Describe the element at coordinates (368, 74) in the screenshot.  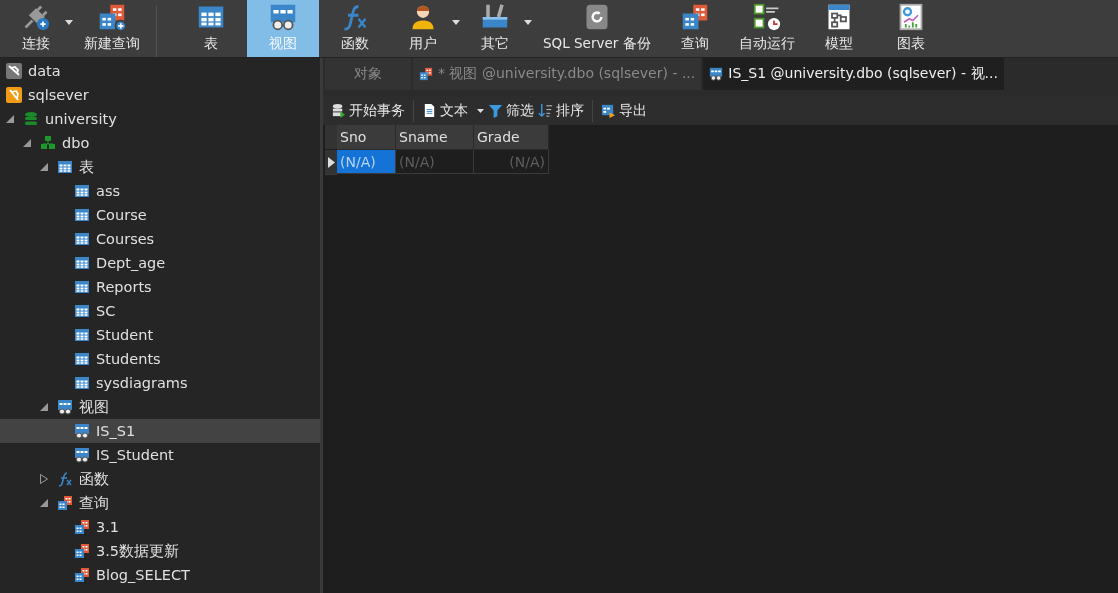
I see `tab: 对象` at that location.